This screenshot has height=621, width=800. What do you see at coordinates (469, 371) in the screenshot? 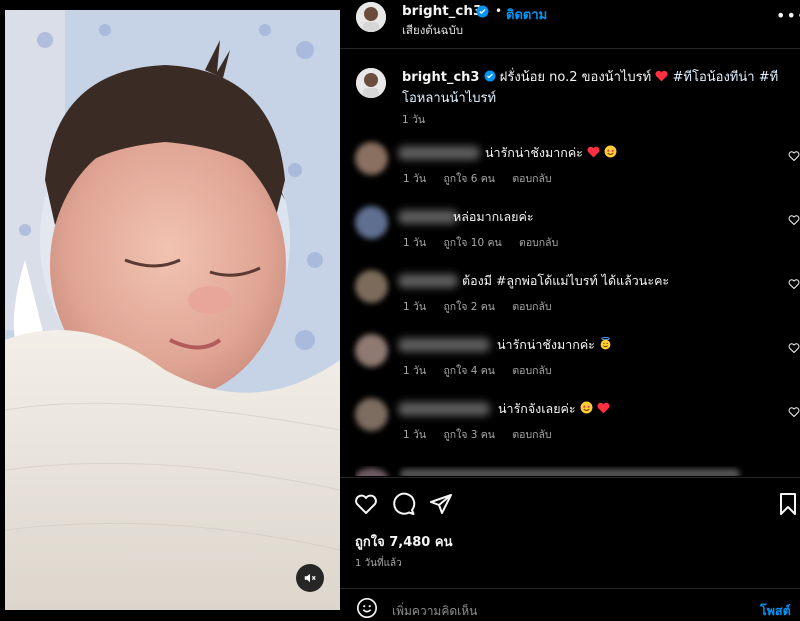
I see `comment-likes: ถูกใจ 4 คน` at bounding box center [469, 371].